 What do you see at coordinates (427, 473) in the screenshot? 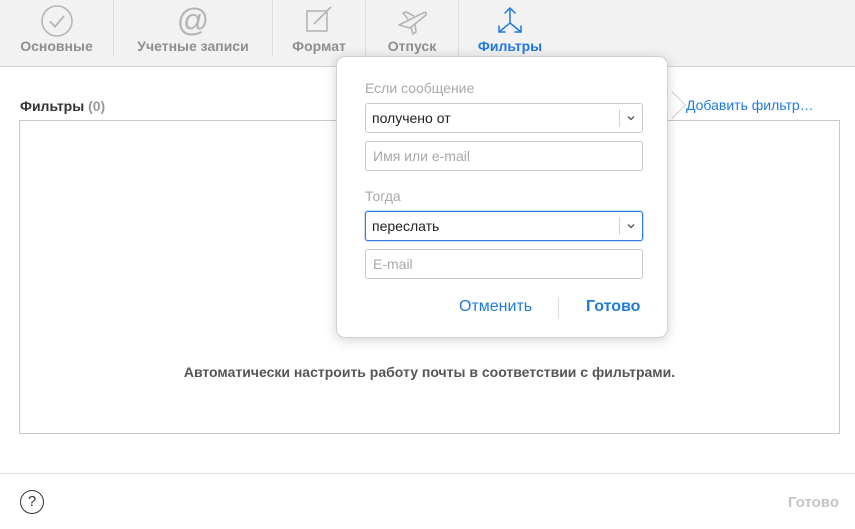
I see `footer-divider` at bounding box center [427, 473].